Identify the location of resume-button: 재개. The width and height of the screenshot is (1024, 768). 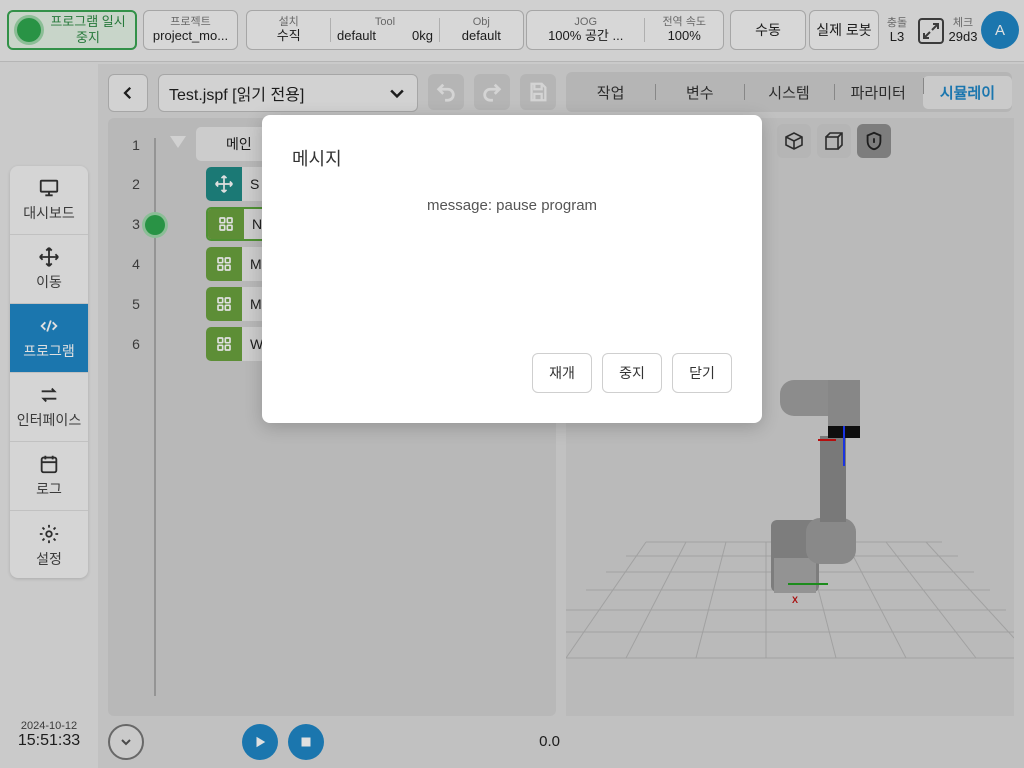
(562, 373).